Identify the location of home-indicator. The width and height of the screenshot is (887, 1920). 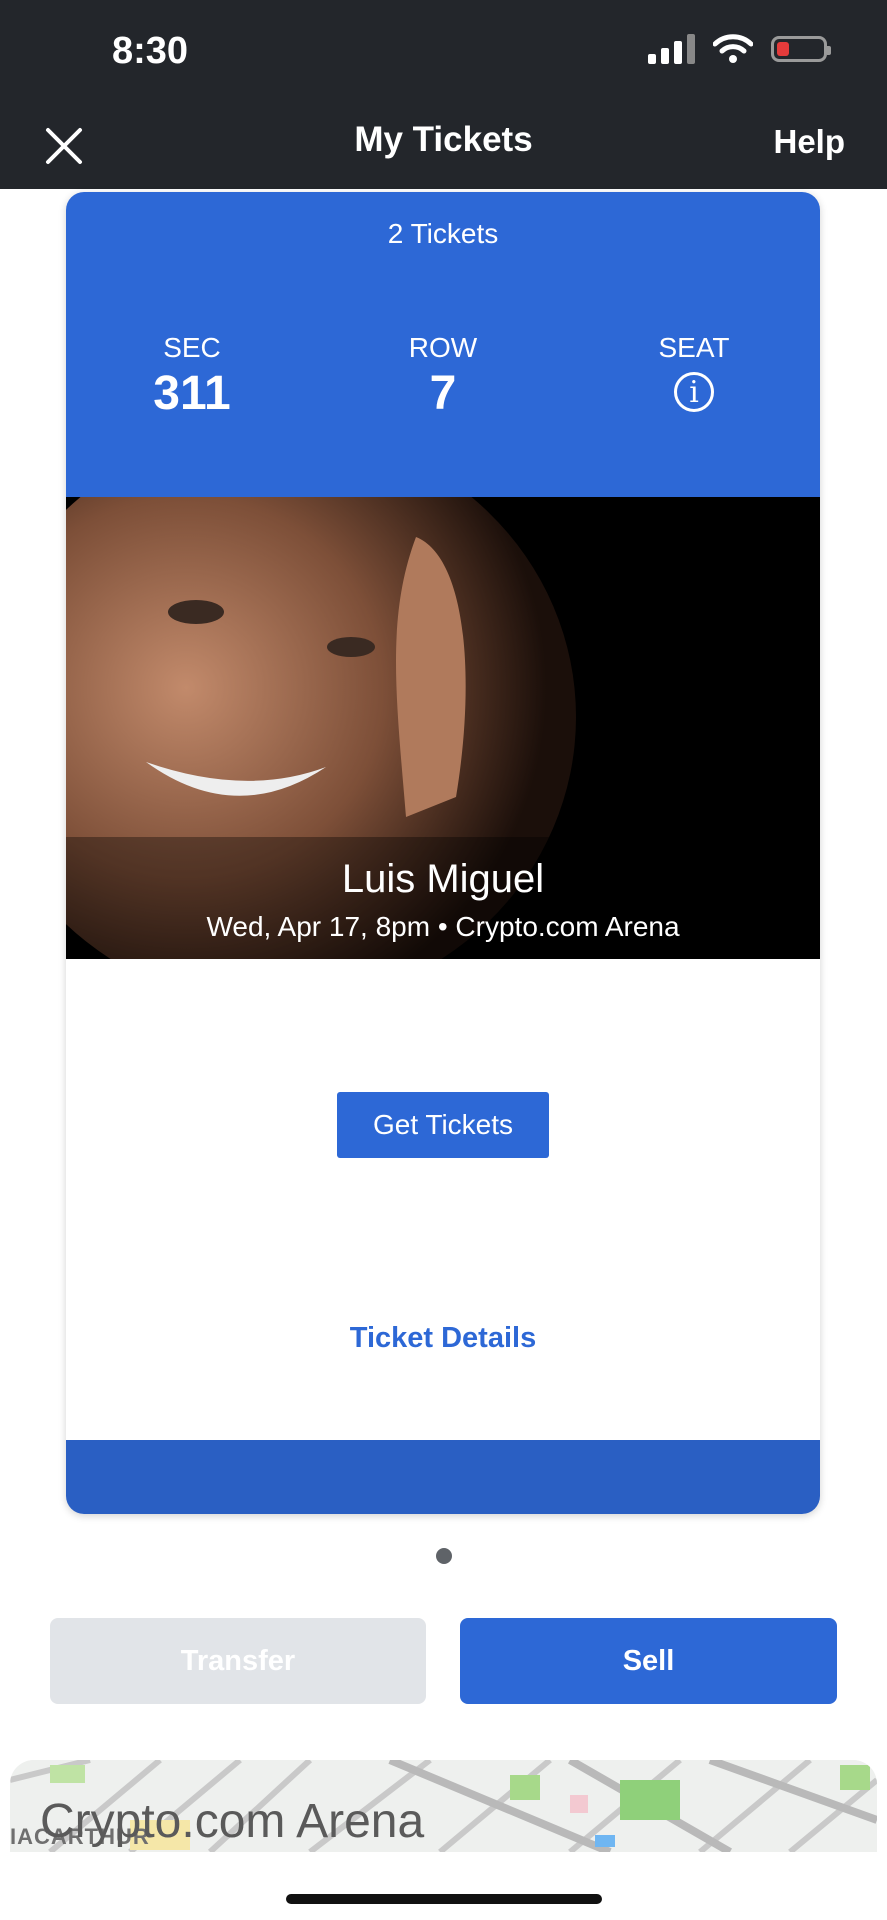
(444, 1899).